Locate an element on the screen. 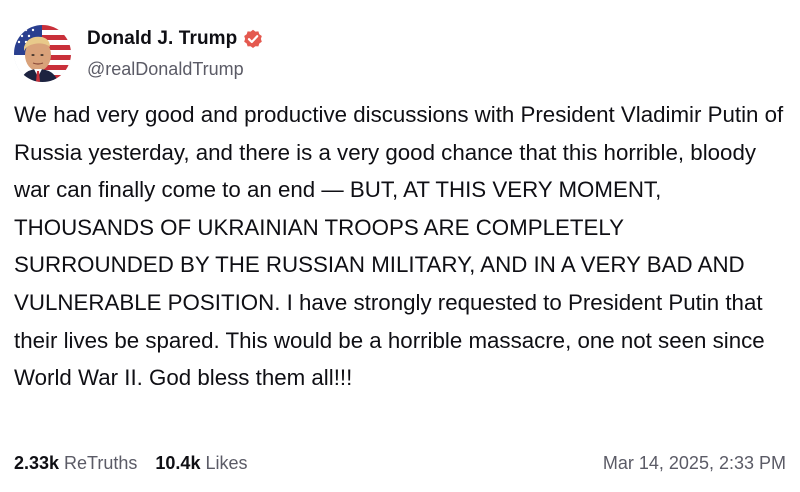 Image resolution: width=800 pixels, height=492 pixels. avatar-image is located at coordinates (42, 53).